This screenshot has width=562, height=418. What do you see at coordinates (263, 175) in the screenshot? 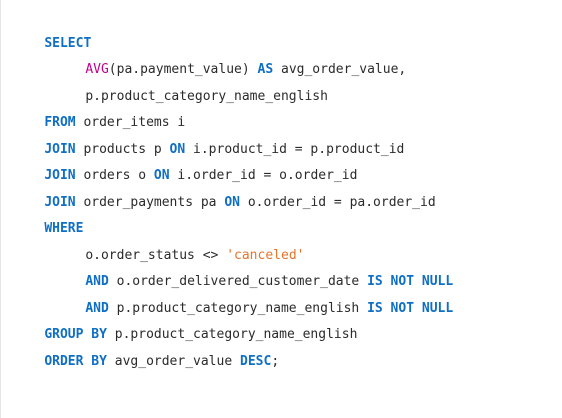
I see `token-text: i.order_id = o.order_id` at bounding box center [263, 175].